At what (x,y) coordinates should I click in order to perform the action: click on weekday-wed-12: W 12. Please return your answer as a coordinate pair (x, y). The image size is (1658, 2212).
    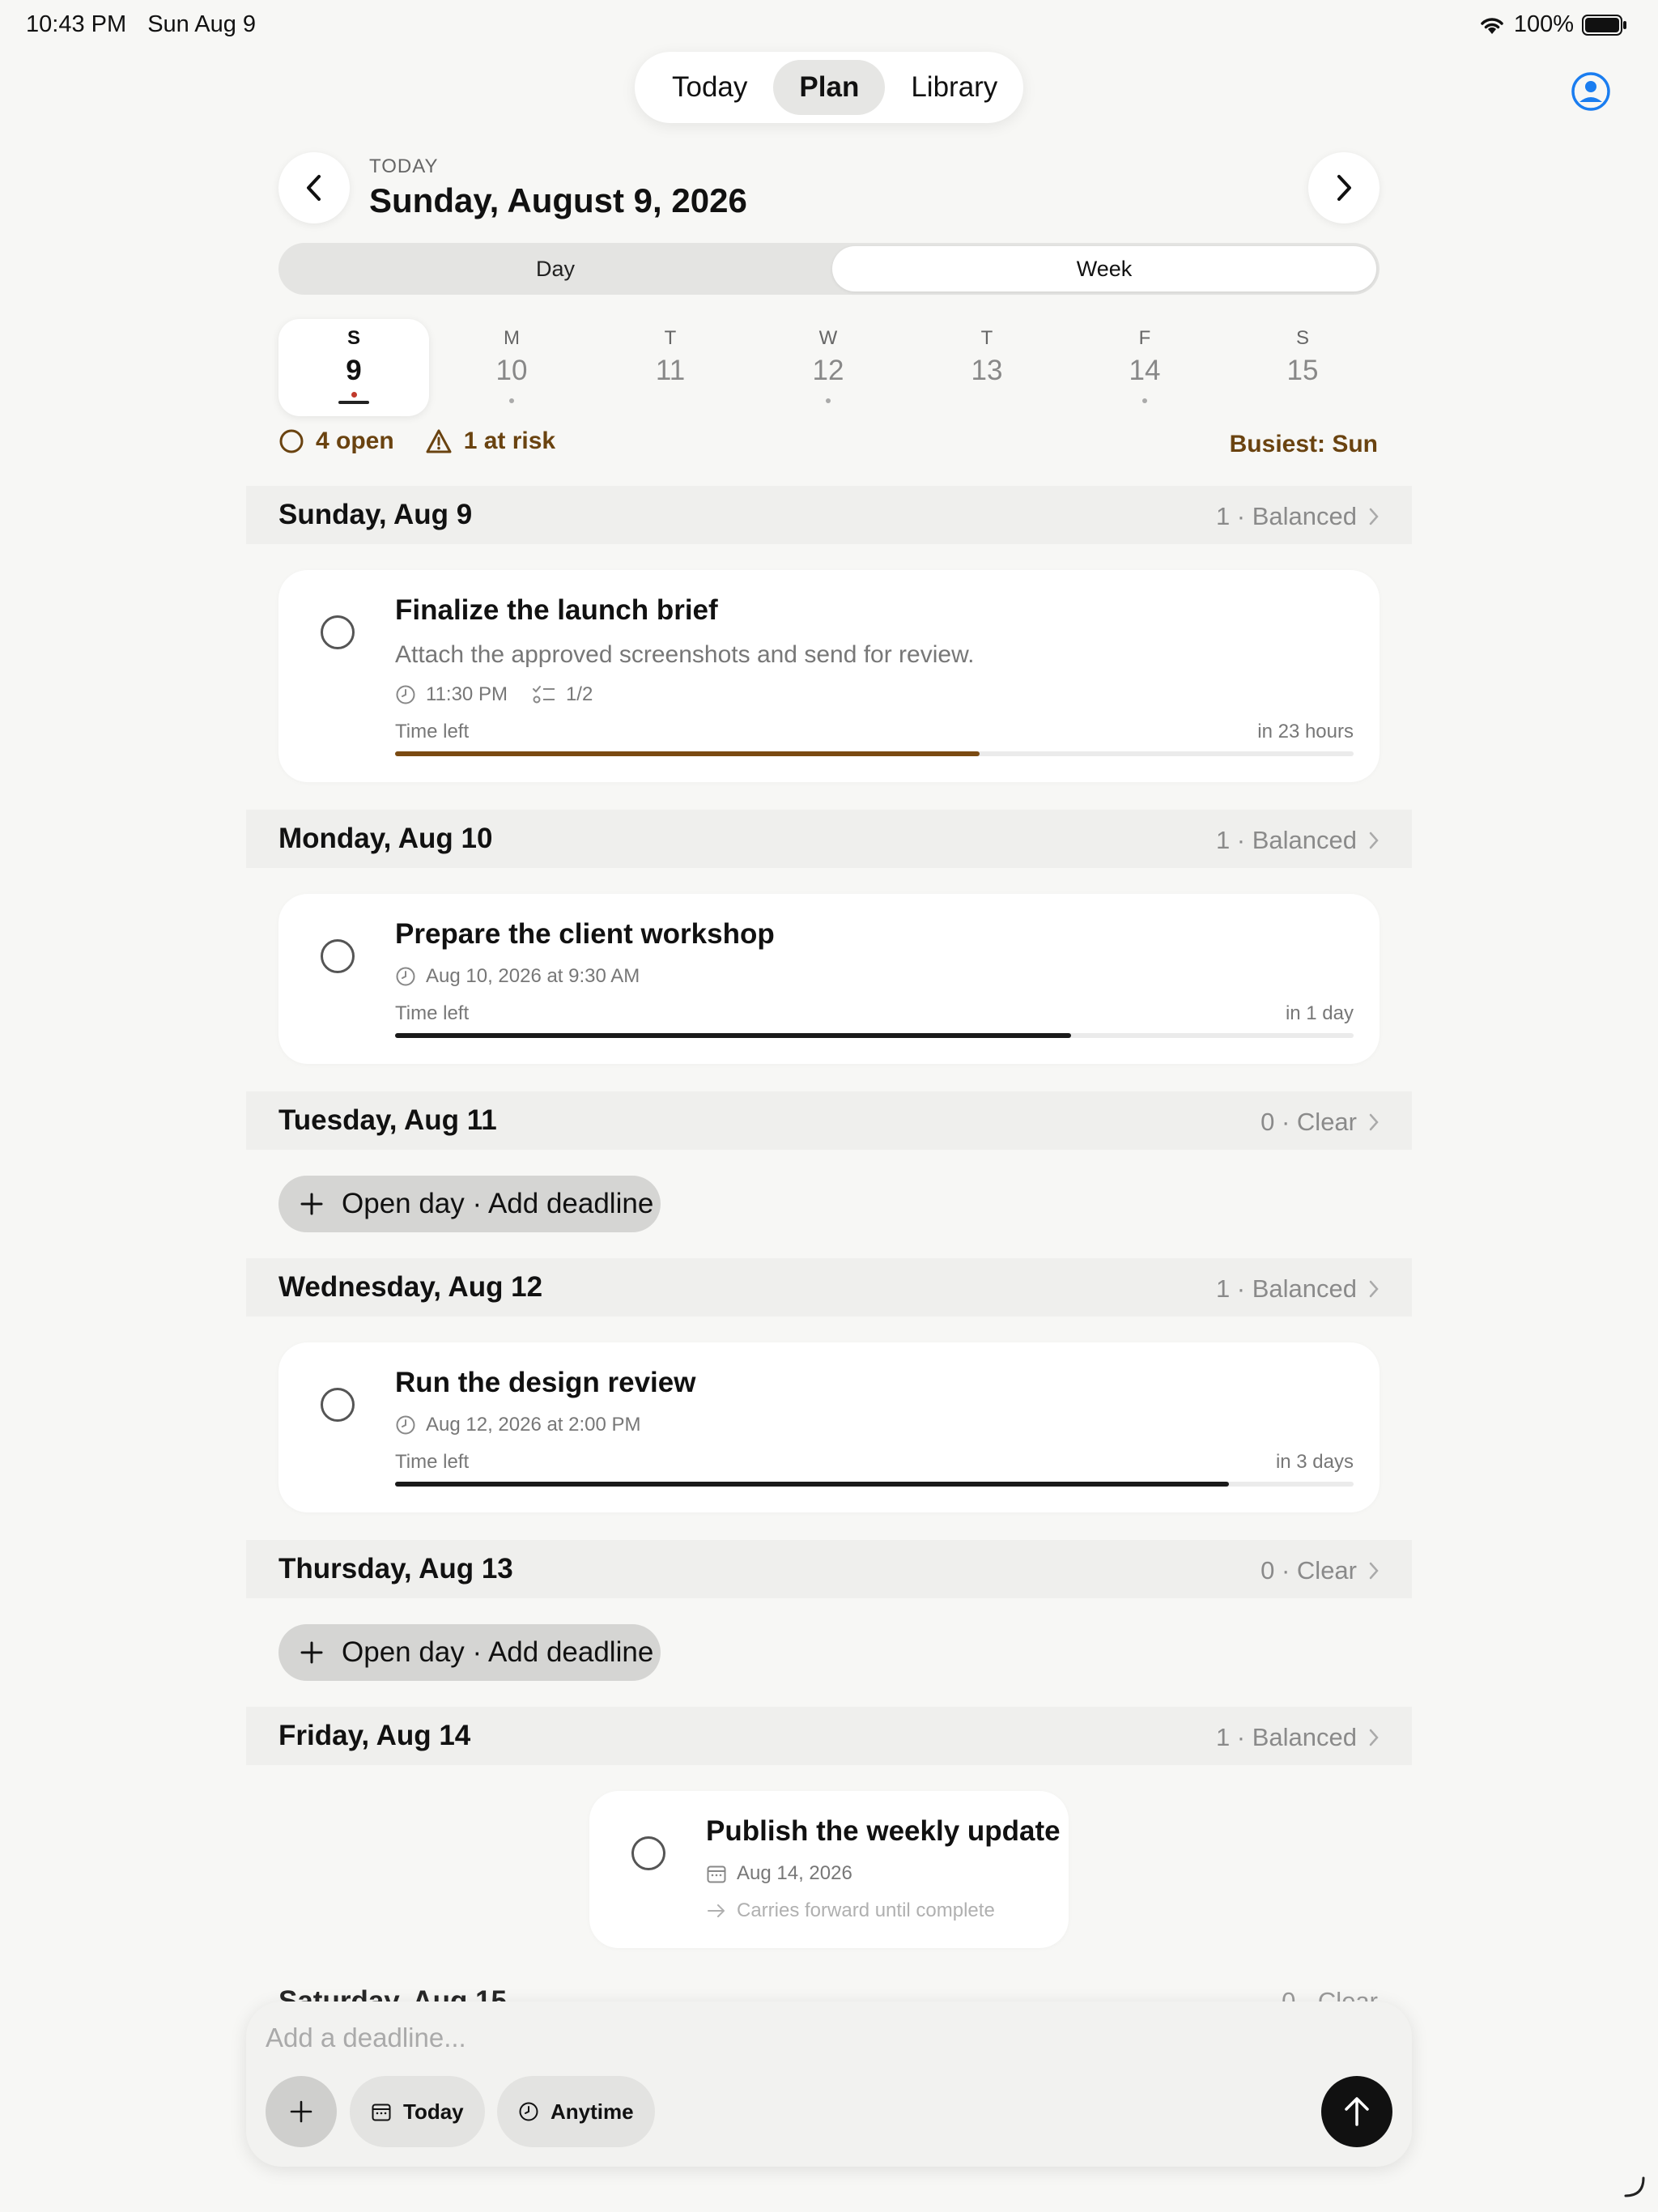
    Looking at the image, I should click on (828, 368).